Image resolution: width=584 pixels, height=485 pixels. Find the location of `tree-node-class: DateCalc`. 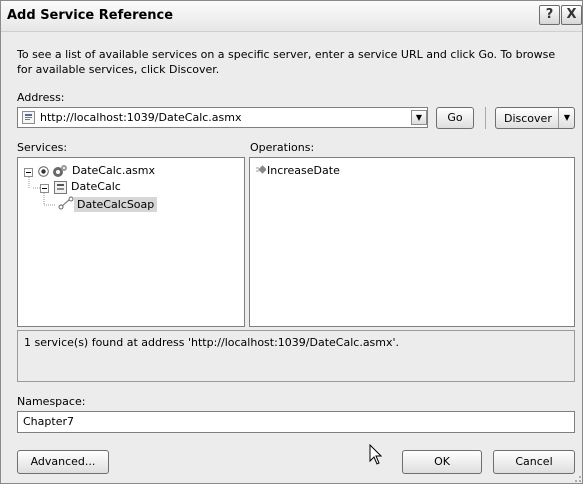

tree-node-class: DateCalc is located at coordinates (96, 186).